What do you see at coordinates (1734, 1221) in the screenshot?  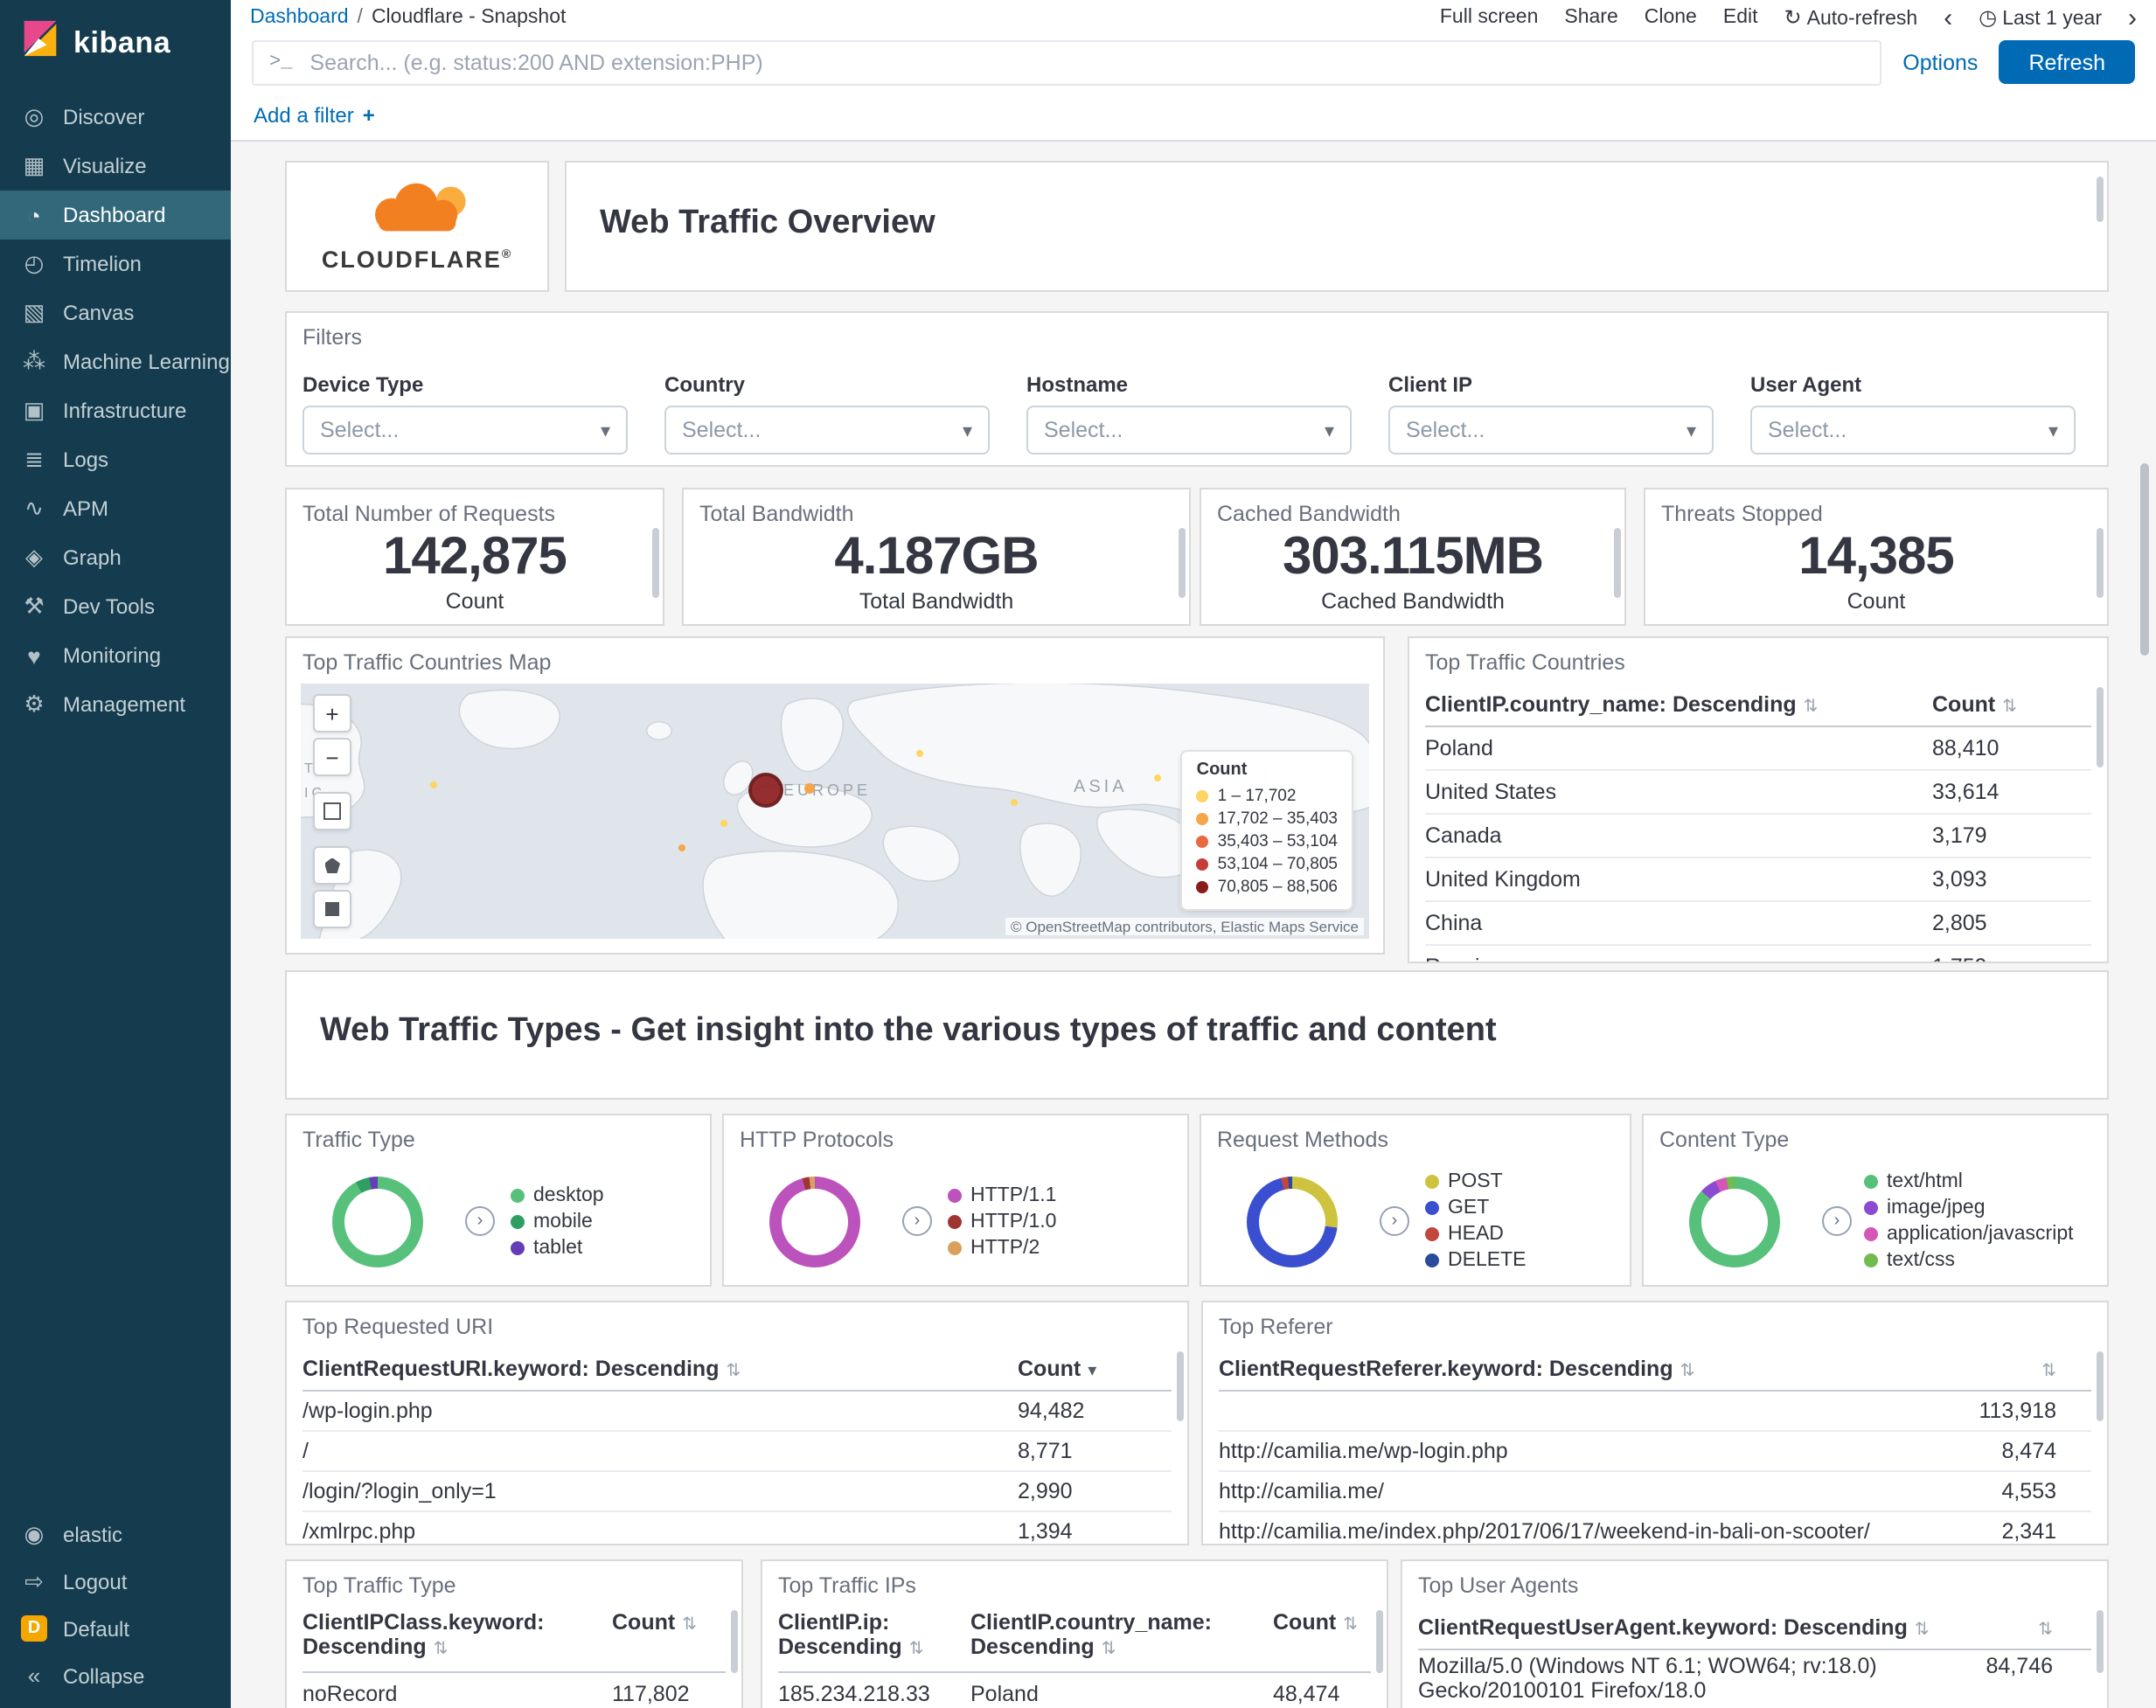 I see `content-type-donut` at bounding box center [1734, 1221].